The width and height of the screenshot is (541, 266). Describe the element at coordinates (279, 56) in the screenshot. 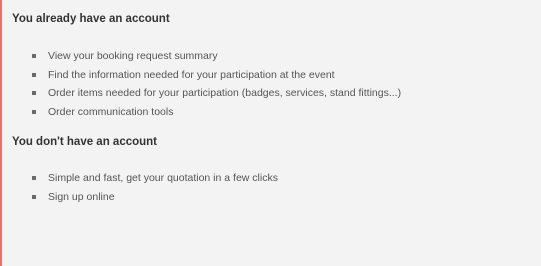

I see `list-item: View your booking request summary` at that location.